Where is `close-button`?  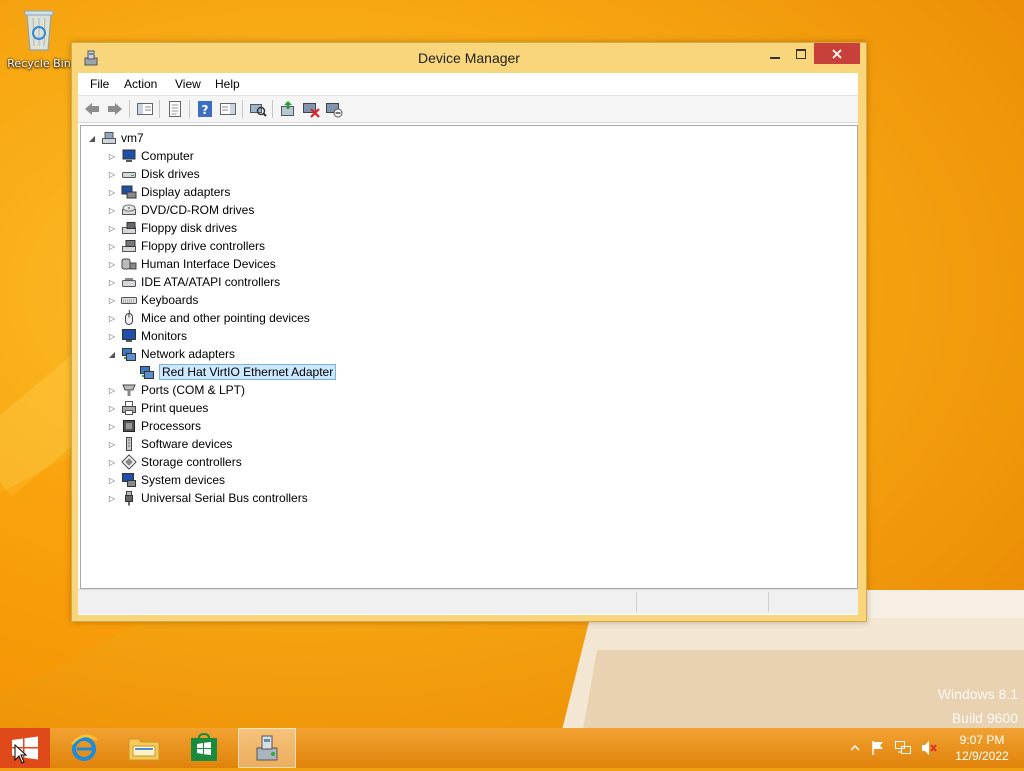 close-button is located at coordinates (837, 53).